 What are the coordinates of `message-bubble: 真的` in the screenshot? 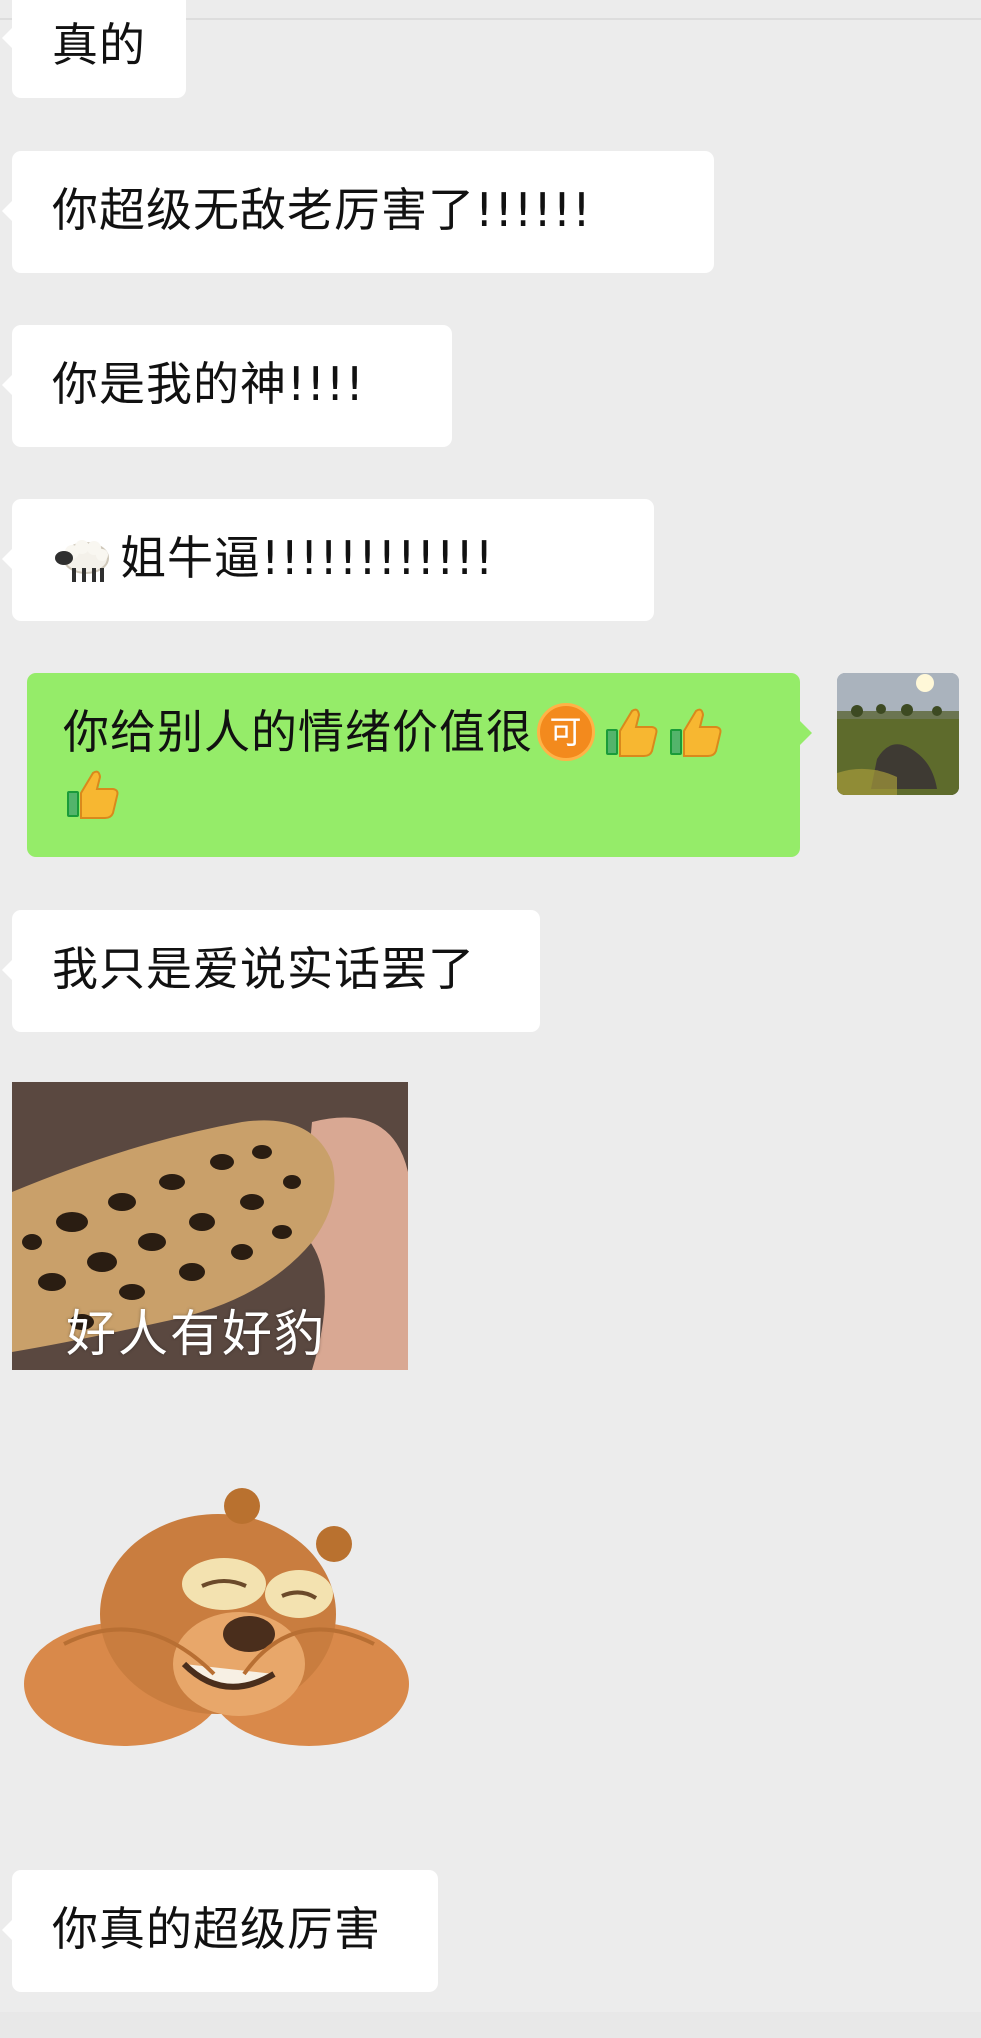 It's located at (94, 49).